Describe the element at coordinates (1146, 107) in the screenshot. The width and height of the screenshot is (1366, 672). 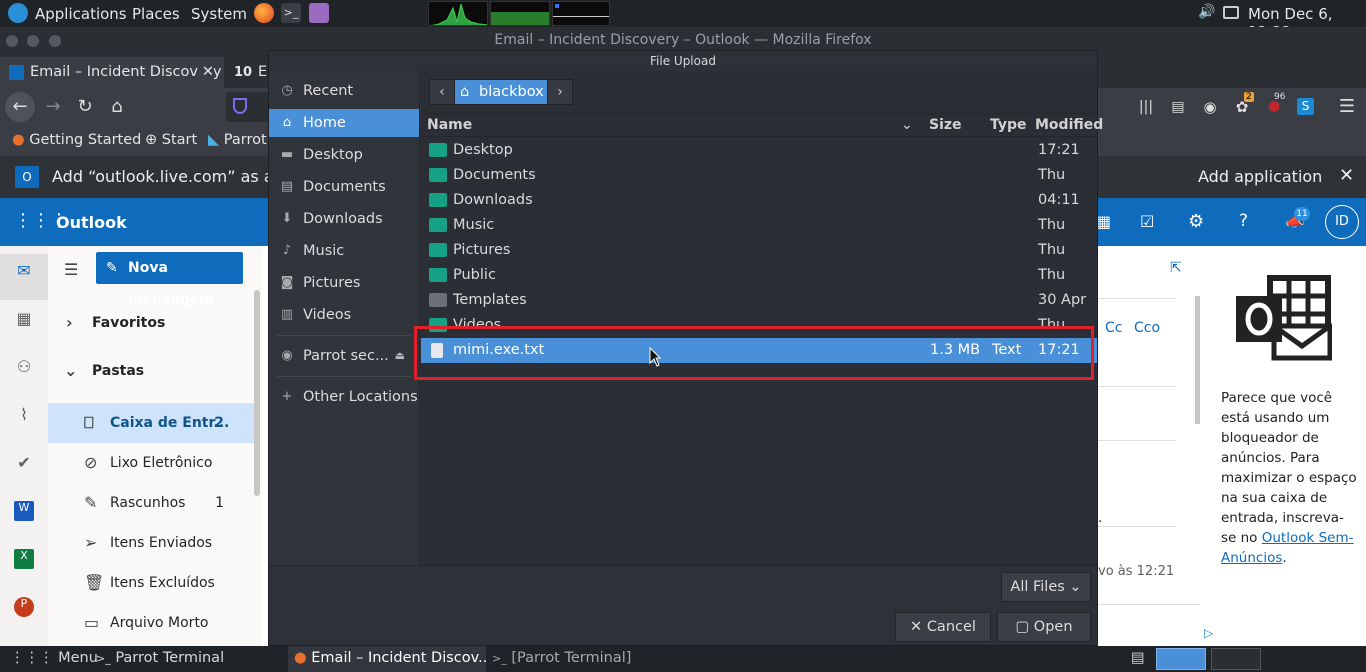
I see `library-icon: |||` at that location.